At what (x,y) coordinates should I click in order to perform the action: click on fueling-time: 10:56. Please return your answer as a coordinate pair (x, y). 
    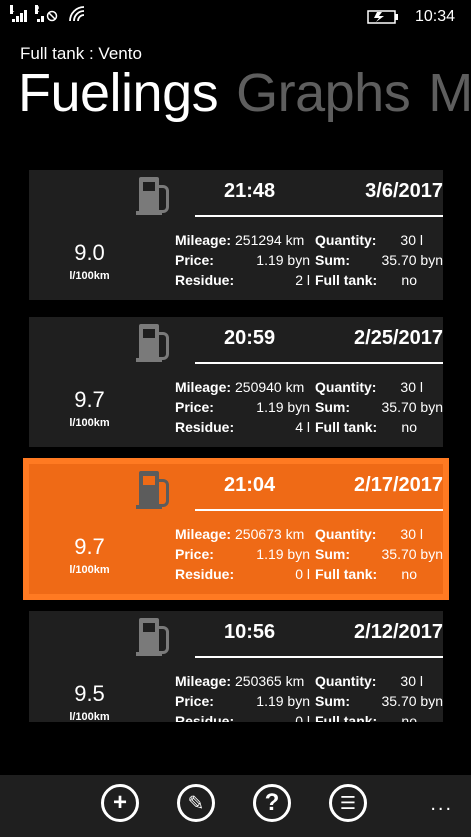
    Looking at the image, I should click on (250, 632).